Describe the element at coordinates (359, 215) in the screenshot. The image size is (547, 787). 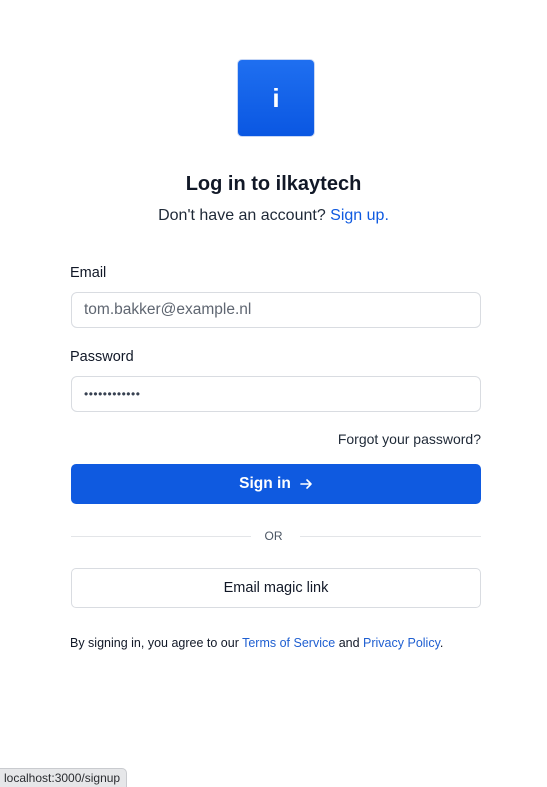
I see `signup-link: Sign up.` at that location.